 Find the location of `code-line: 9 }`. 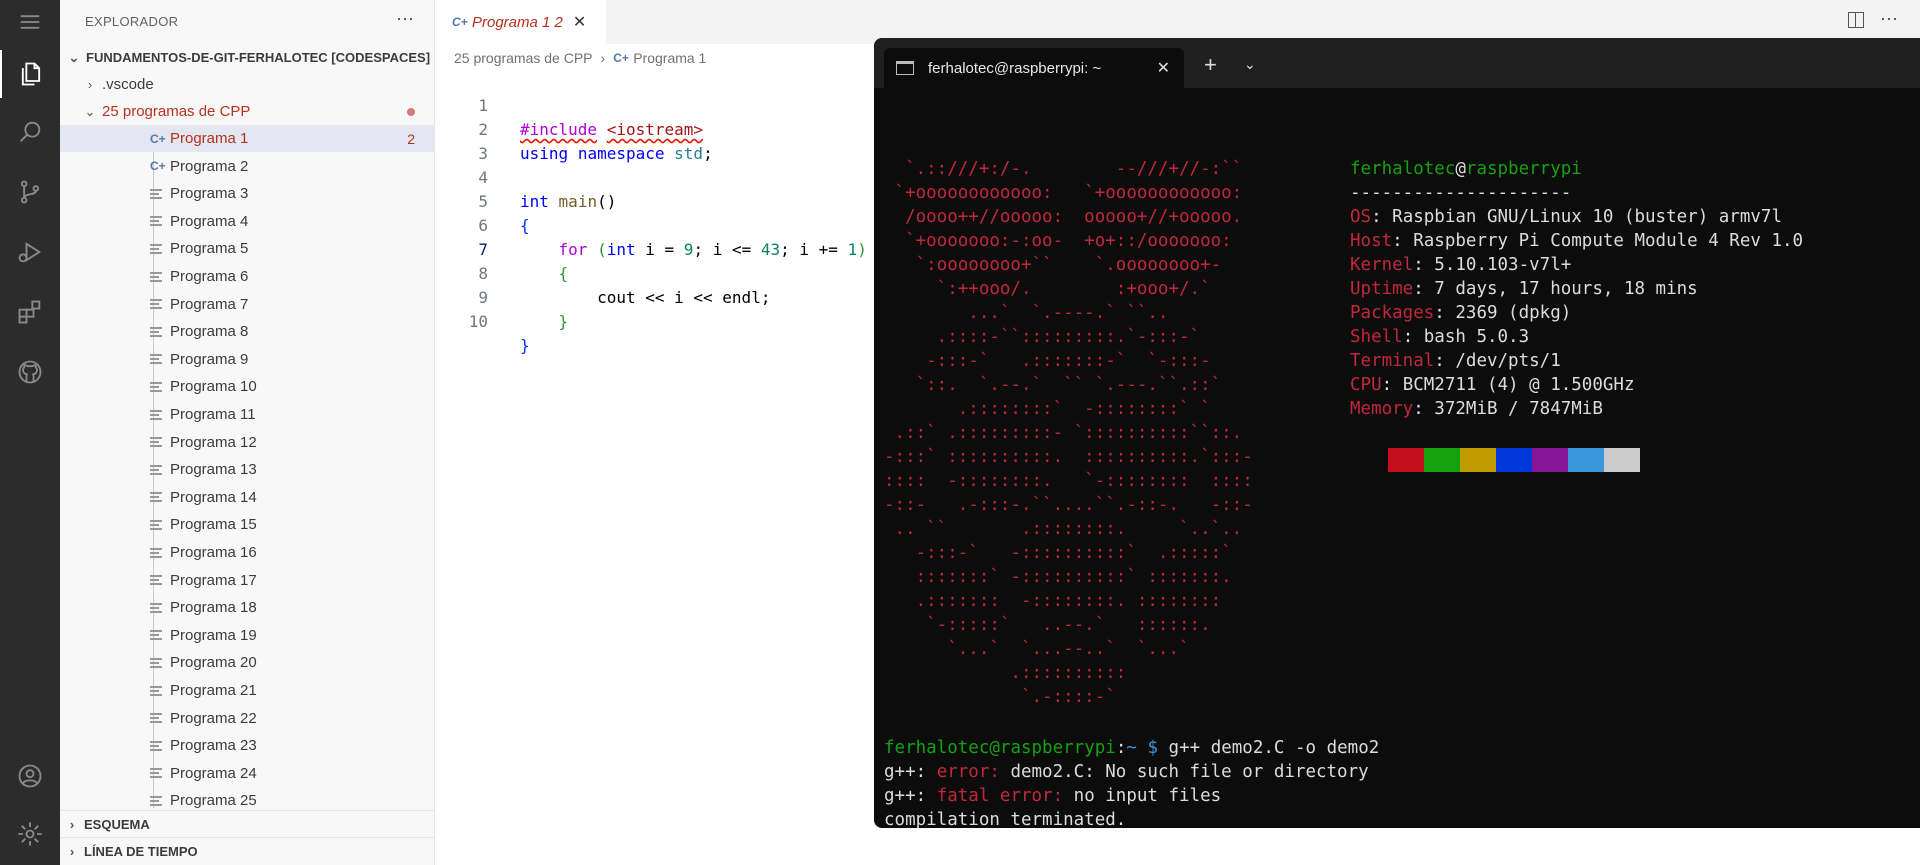

code-line: 9 } is located at coordinates (502, 296).